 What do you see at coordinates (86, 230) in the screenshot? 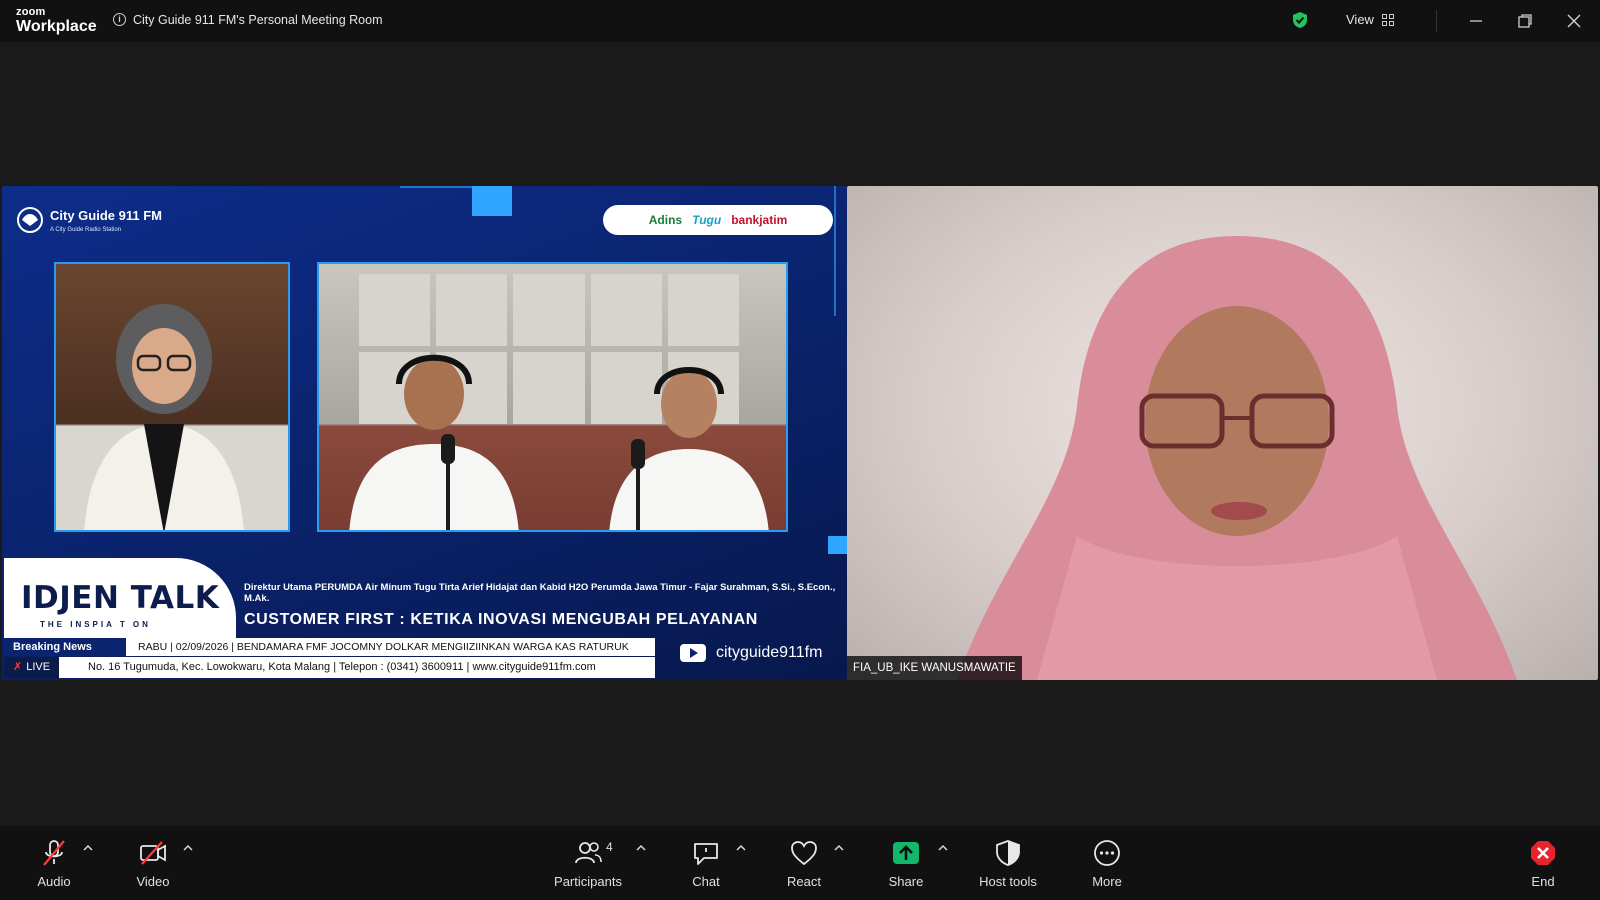
I see `station-subtitle: A City Guide Radio Station` at bounding box center [86, 230].